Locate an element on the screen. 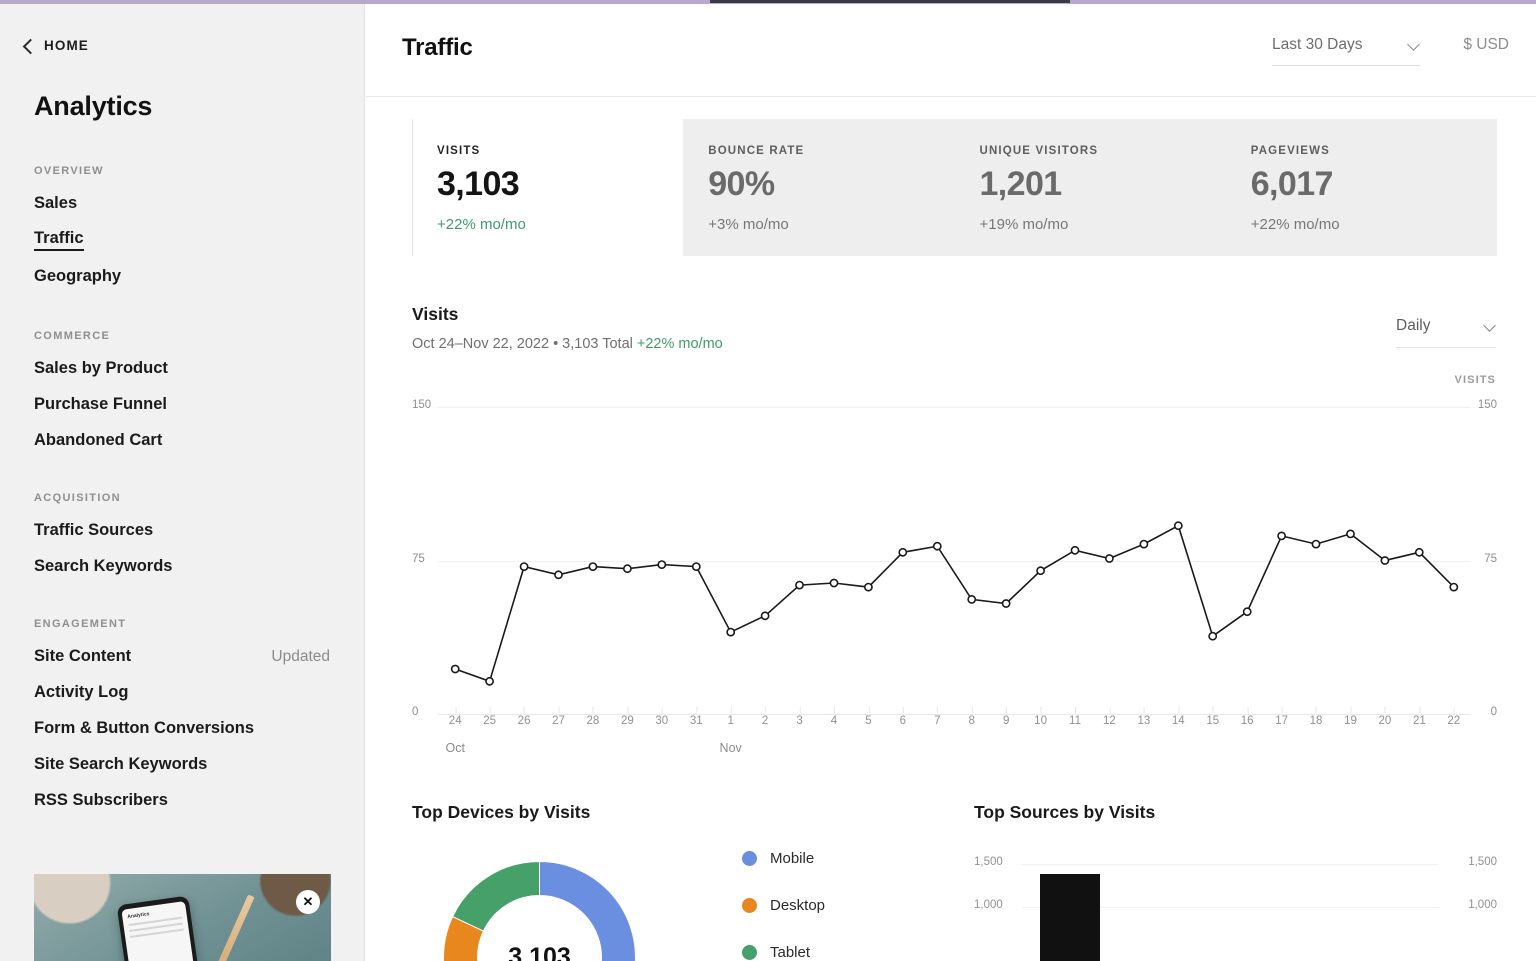 This screenshot has width=1536, height=961. top-window-strip is located at coordinates (890, 1).